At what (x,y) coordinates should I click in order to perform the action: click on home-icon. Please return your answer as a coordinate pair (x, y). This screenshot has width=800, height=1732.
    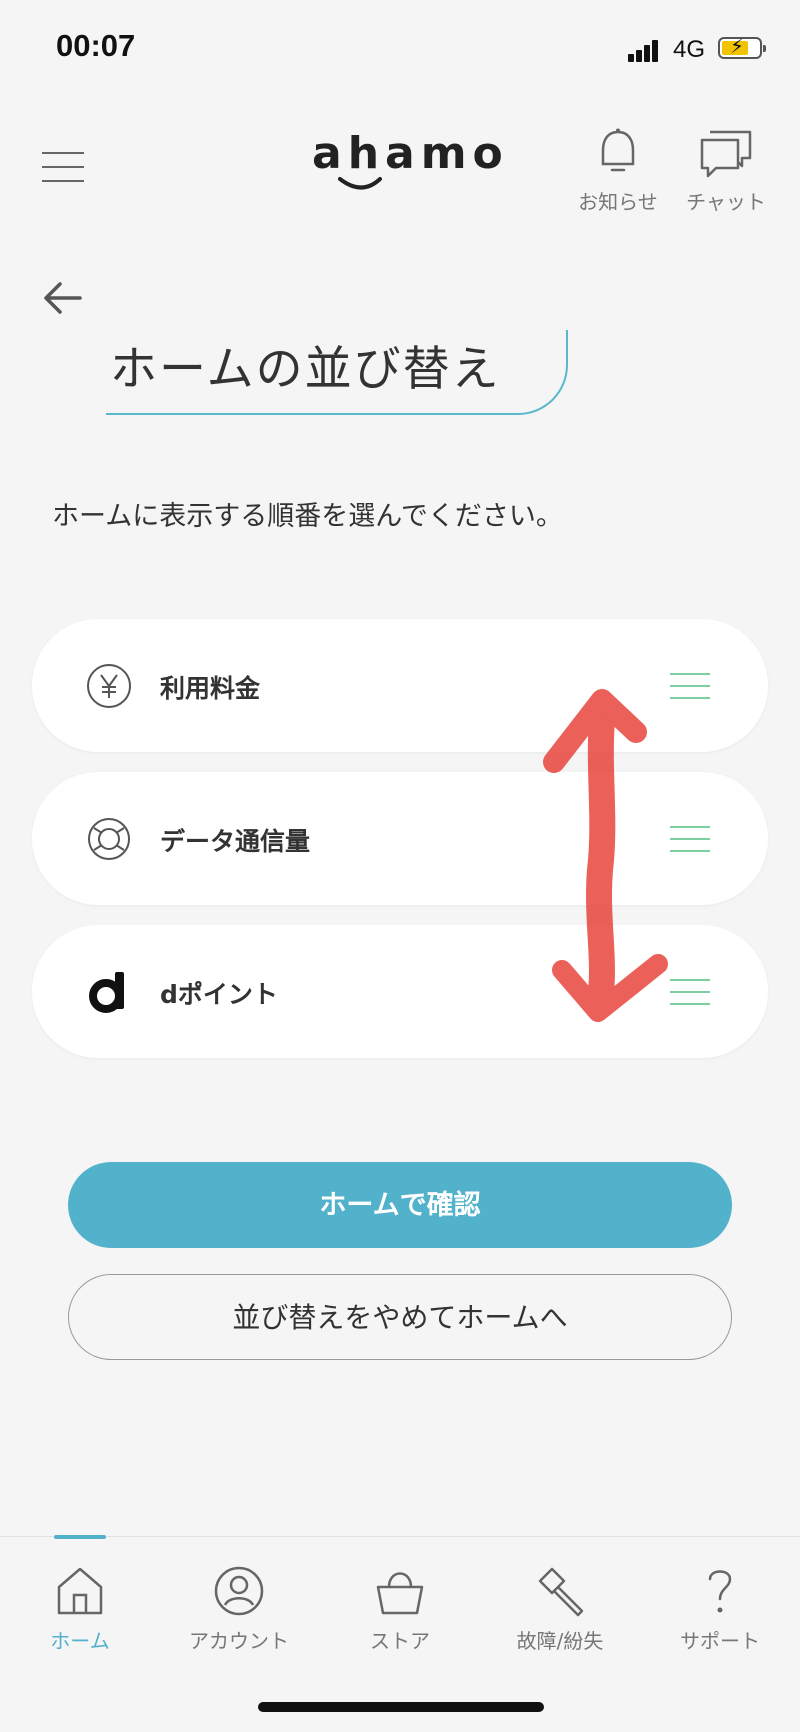
    Looking at the image, I should click on (80, 1591).